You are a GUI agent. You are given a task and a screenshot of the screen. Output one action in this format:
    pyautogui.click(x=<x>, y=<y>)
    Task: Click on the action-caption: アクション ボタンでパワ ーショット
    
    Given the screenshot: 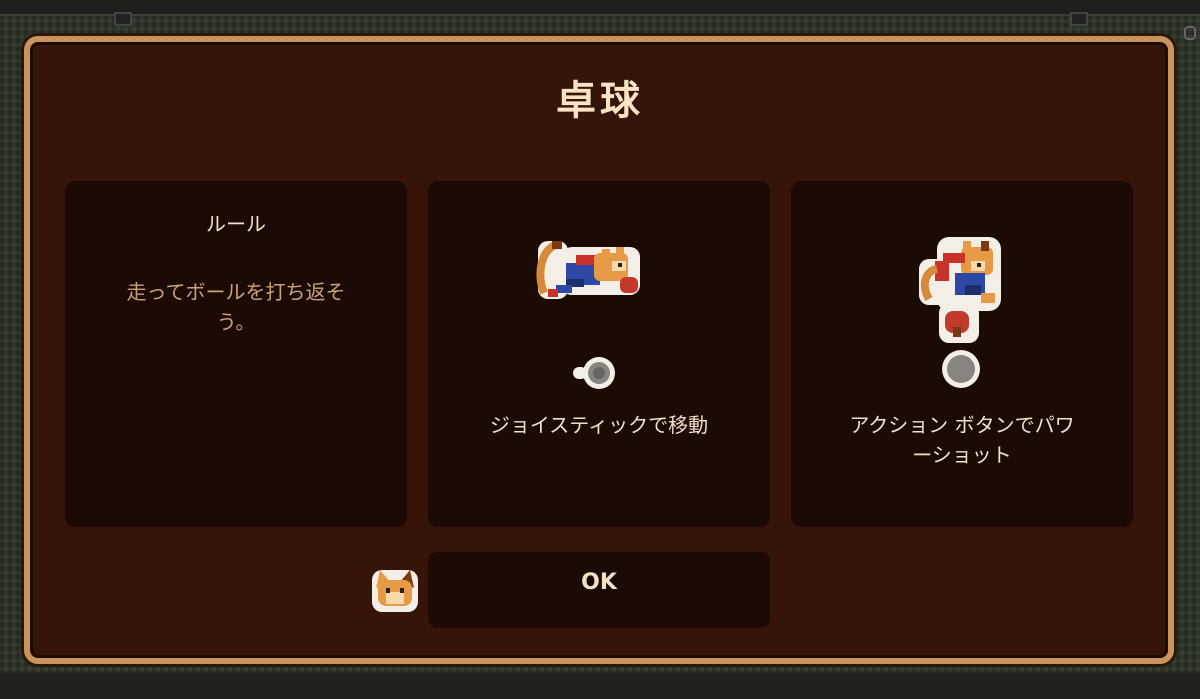 What is the action you would take?
    pyautogui.click(x=962, y=440)
    